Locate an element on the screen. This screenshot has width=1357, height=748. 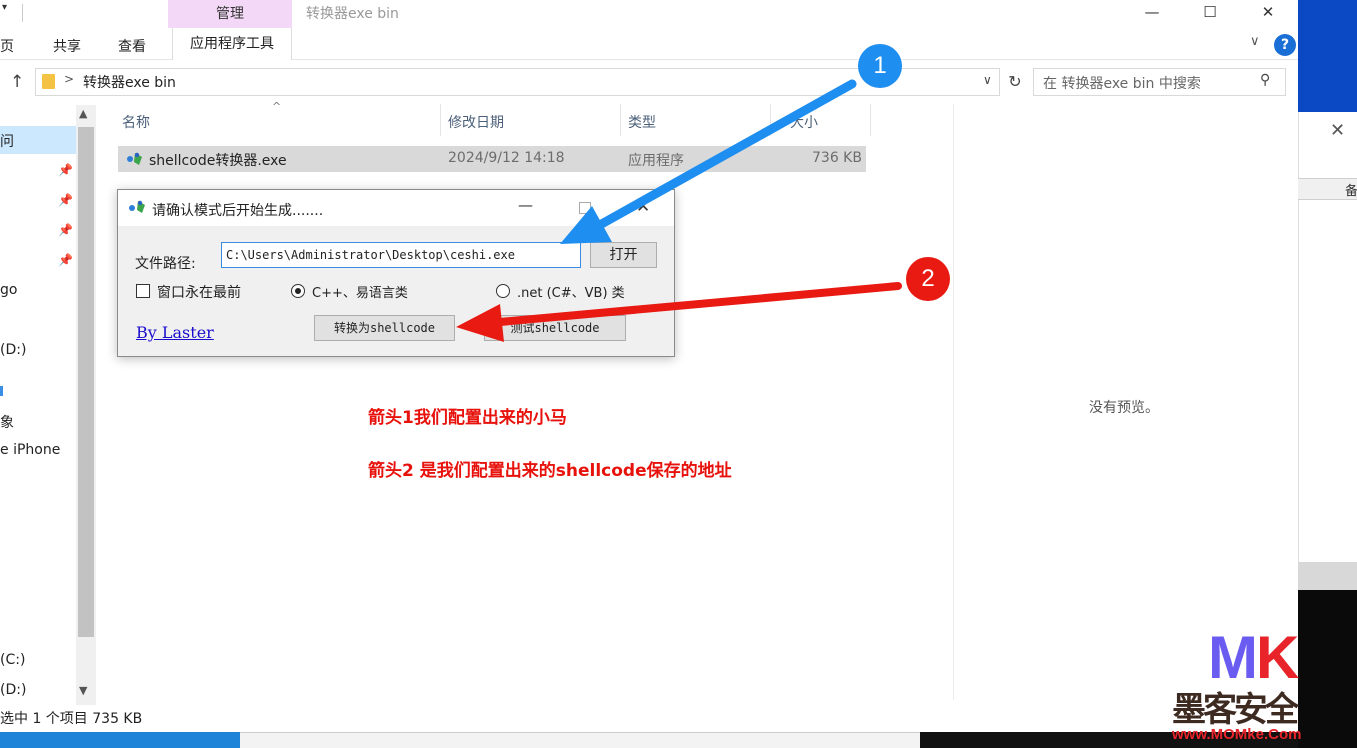
annotation-badge-2: 2 is located at coordinates (928, 279).